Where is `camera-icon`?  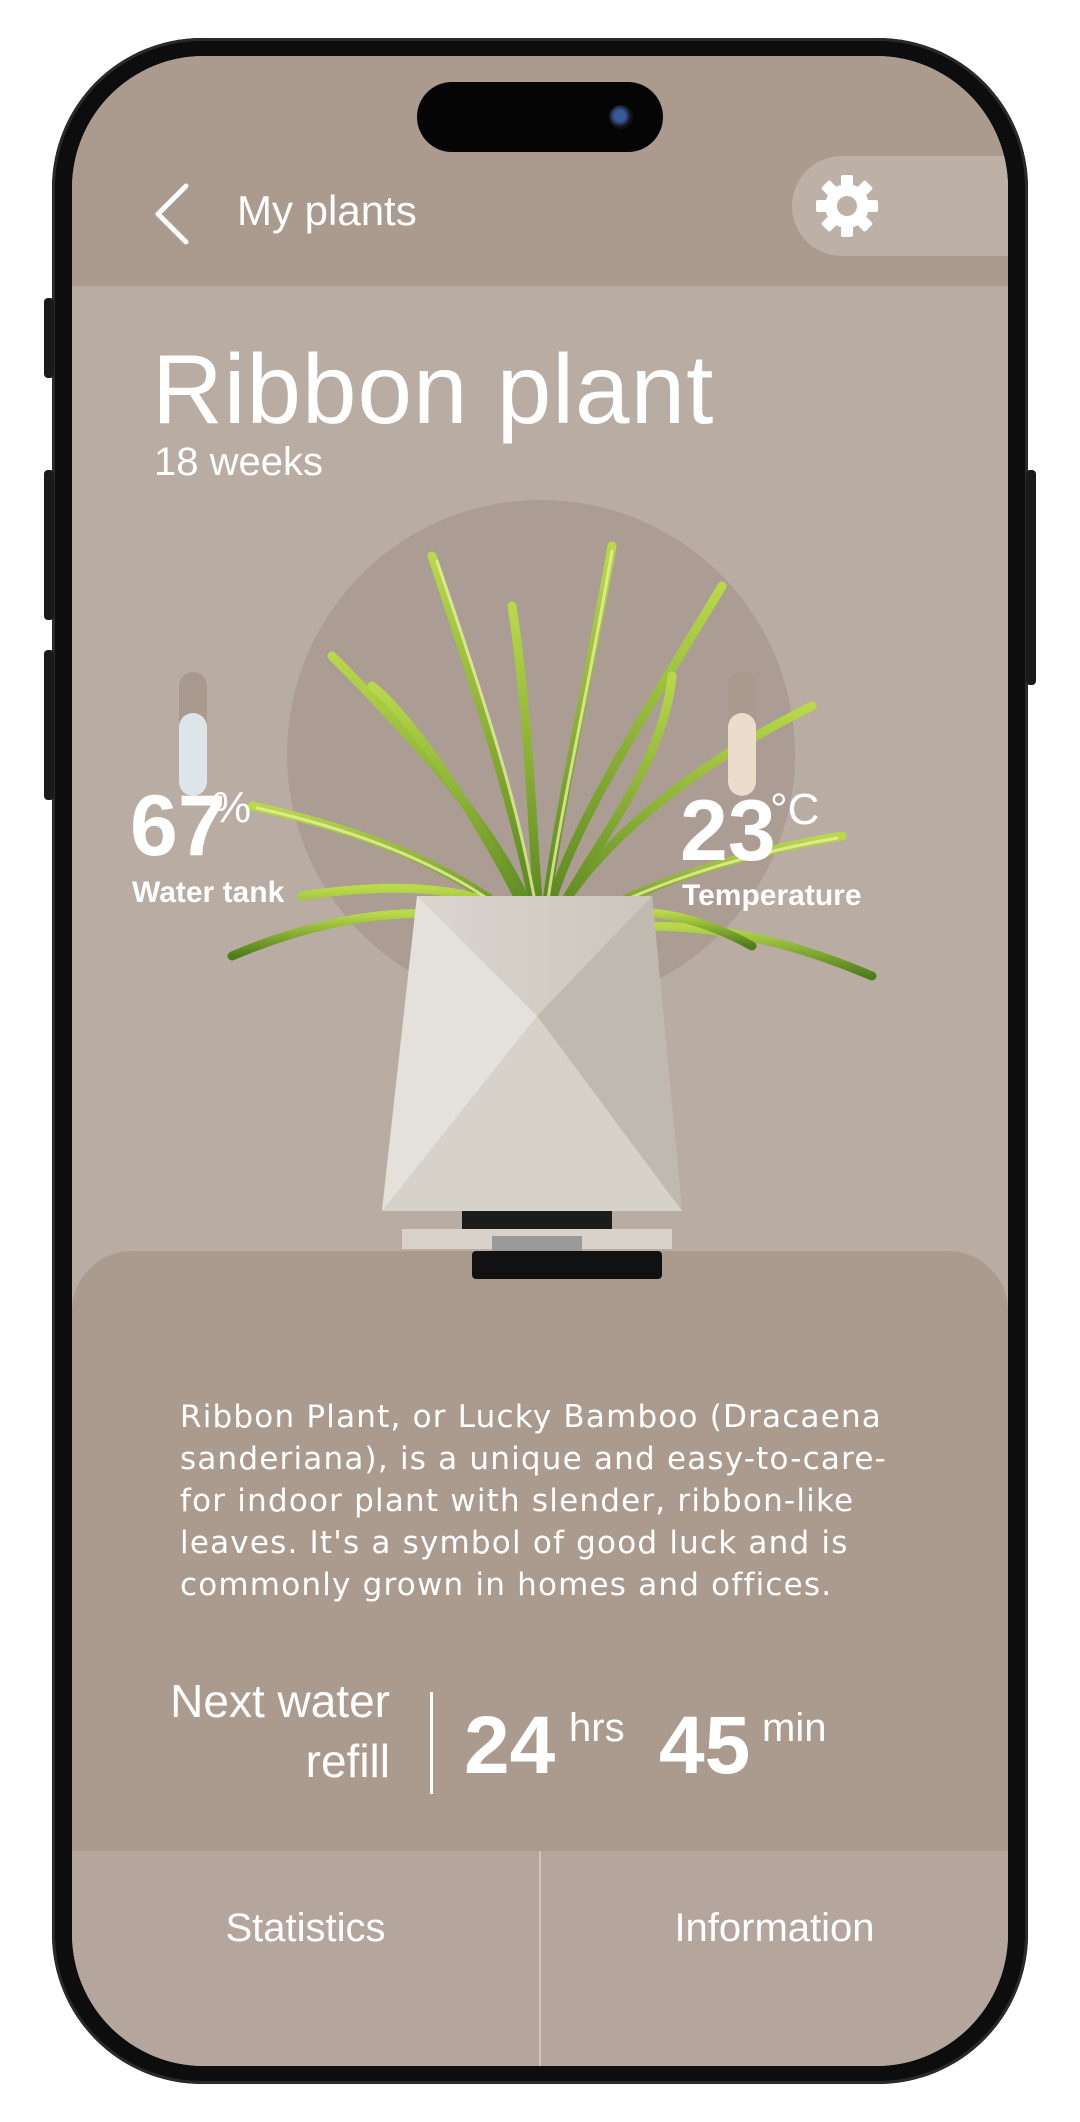 camera-icon is located at coordinates (621, 117).